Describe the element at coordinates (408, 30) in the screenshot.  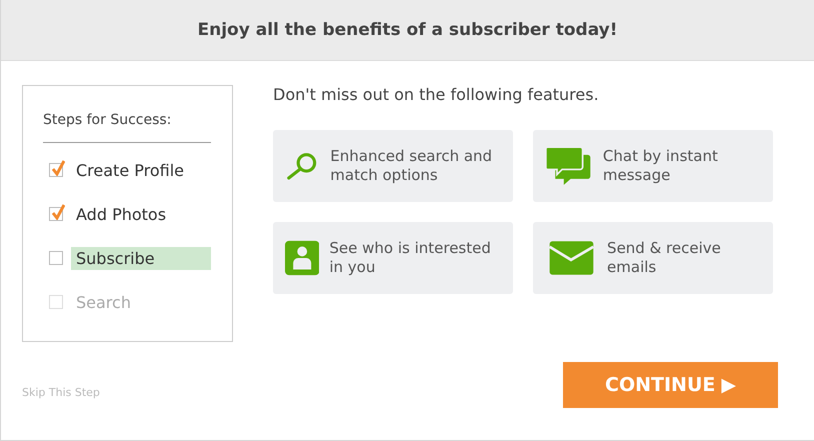
I see `header-title: Enjoy all the benefits of a subscriber today!` at that location.